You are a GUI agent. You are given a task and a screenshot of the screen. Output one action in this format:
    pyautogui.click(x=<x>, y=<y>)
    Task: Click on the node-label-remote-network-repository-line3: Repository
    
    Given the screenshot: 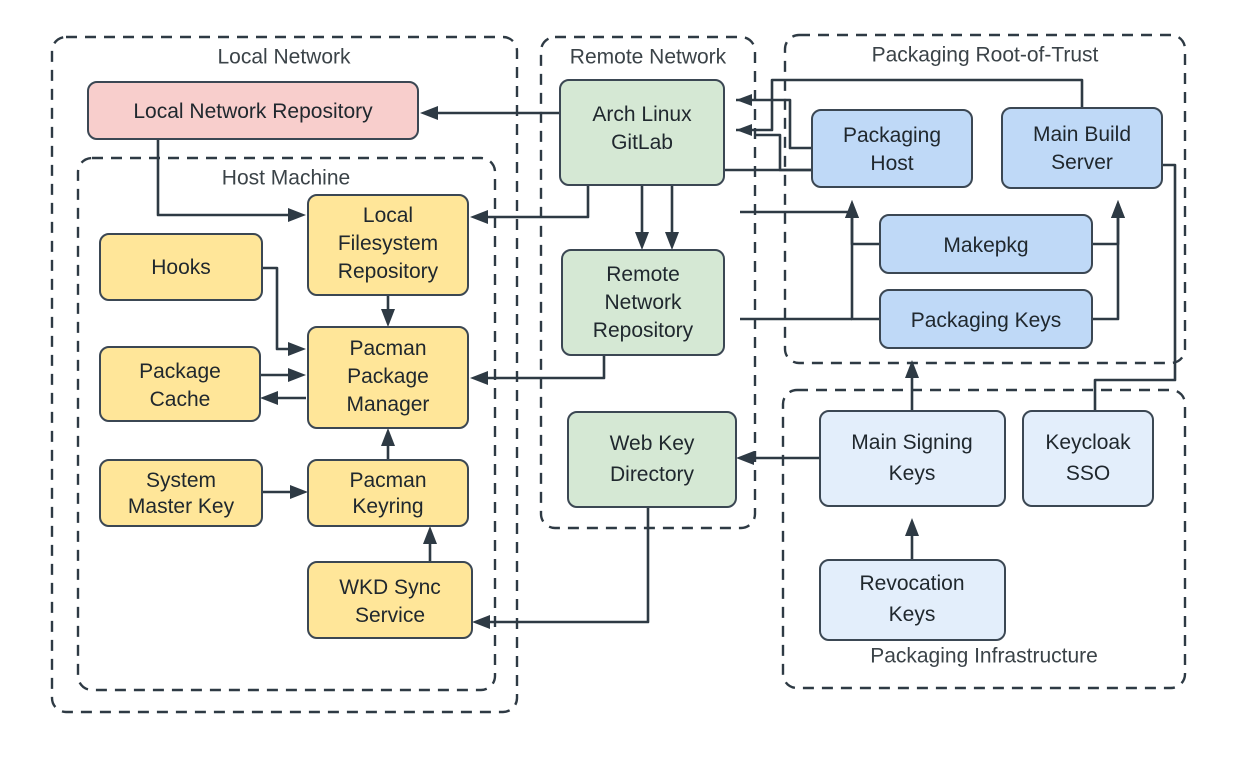 What is the action you would take?
    pyautogui.click(x=643, y=330)
    